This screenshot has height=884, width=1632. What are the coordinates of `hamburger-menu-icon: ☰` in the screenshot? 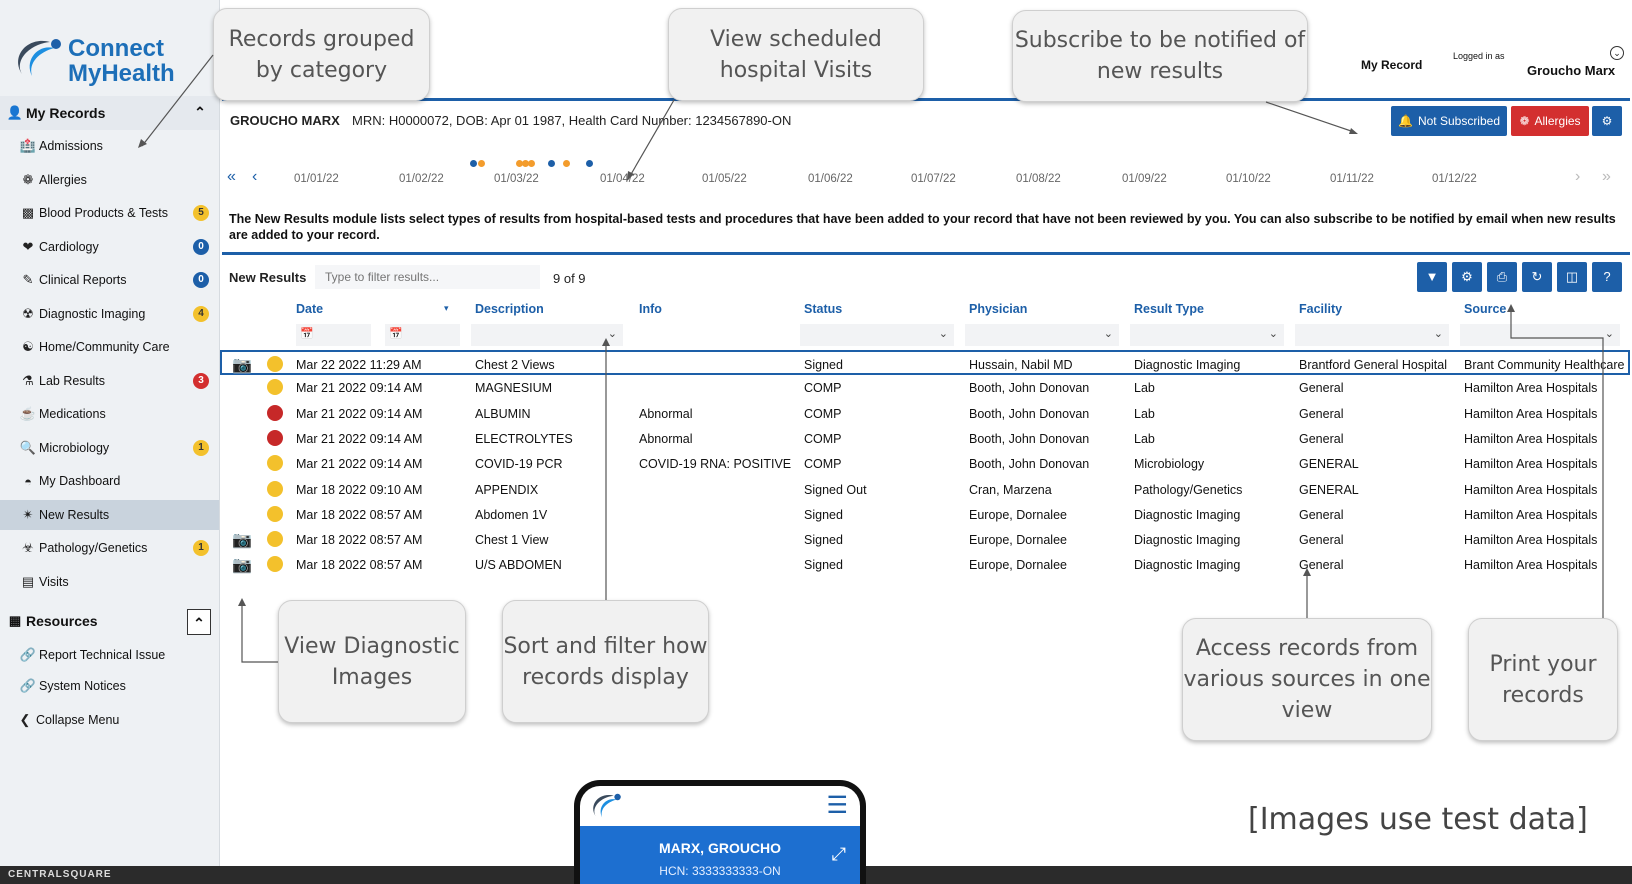 It's located at (837, 806).